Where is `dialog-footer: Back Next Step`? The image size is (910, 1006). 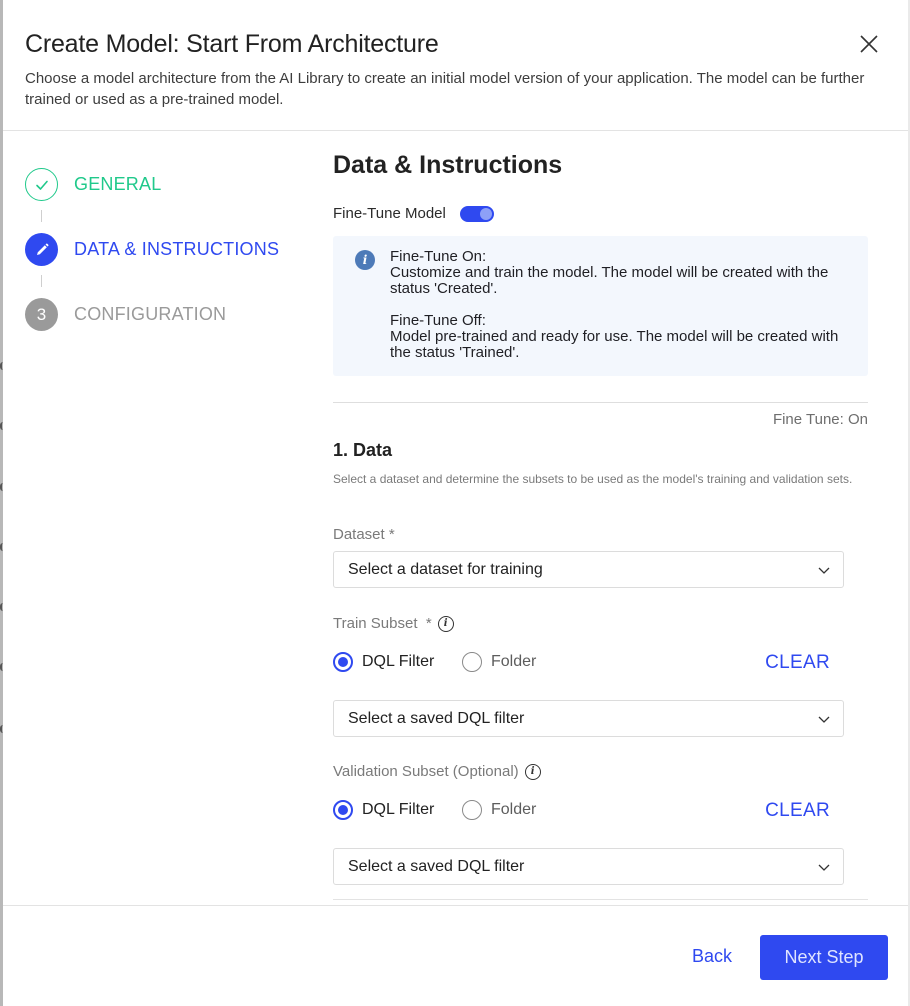
dialog-footer: Back Next Step is located at coordinates (455, 955).